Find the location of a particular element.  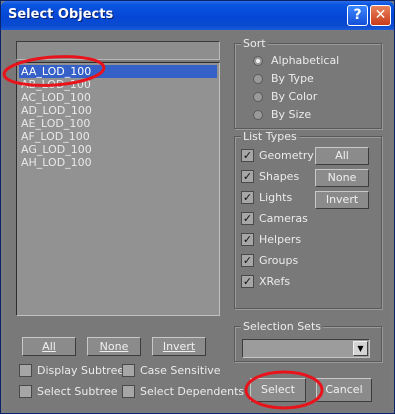

list-item: AH_LOD_100 is located at coordinates (118, 162).